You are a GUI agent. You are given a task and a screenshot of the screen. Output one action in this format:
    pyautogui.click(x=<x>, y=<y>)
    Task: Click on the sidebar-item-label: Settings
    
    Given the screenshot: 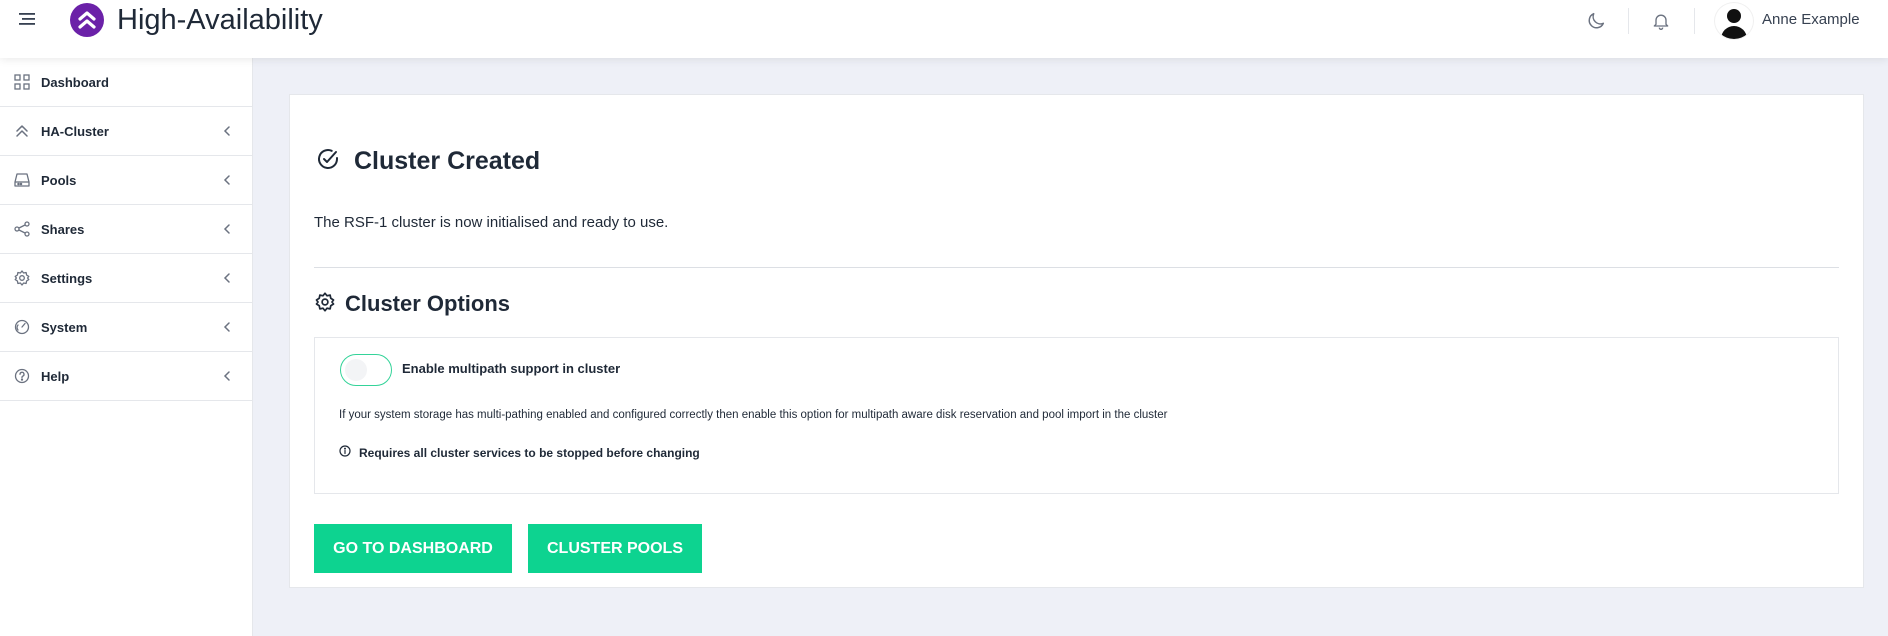 What is the action you would take?
    pyautogui.click(x=67, y=278)
    